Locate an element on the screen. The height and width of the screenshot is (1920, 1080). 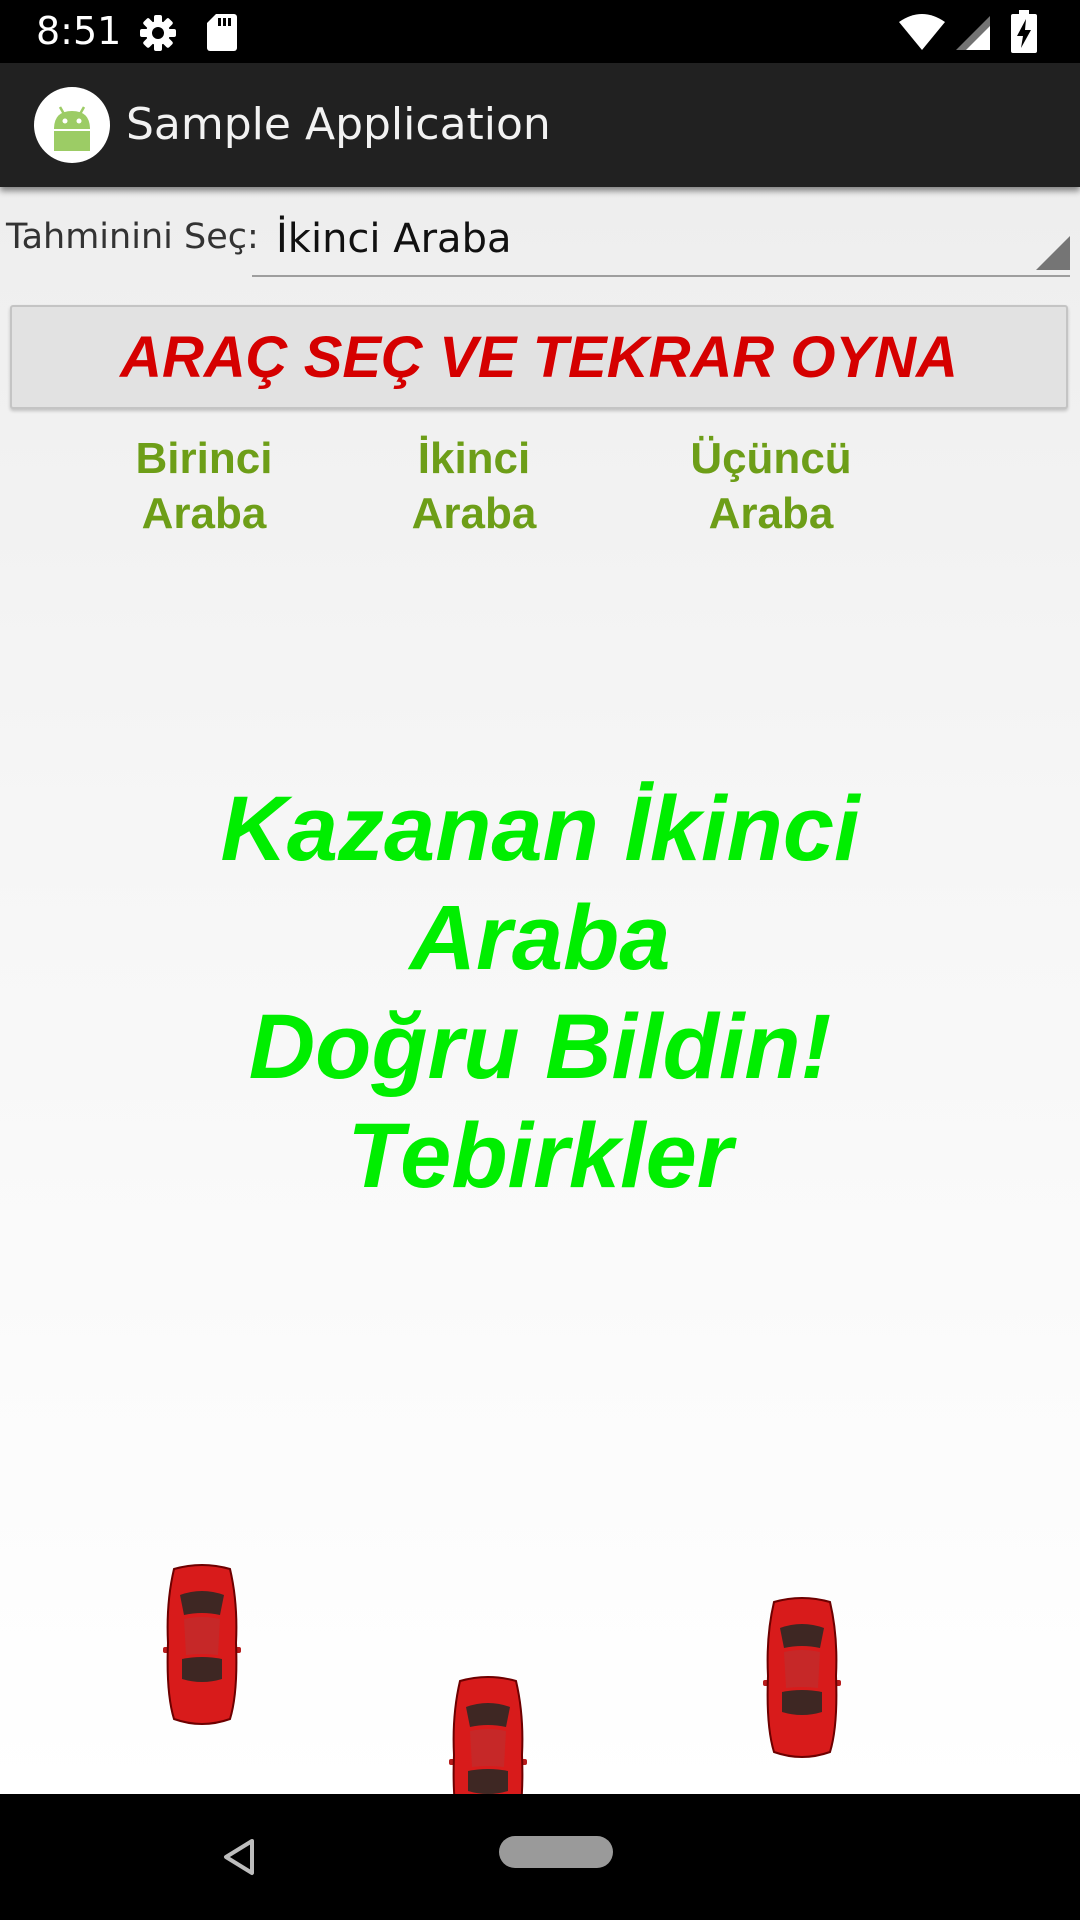
battery-charging-icon is located at coordinates (1024, 34).